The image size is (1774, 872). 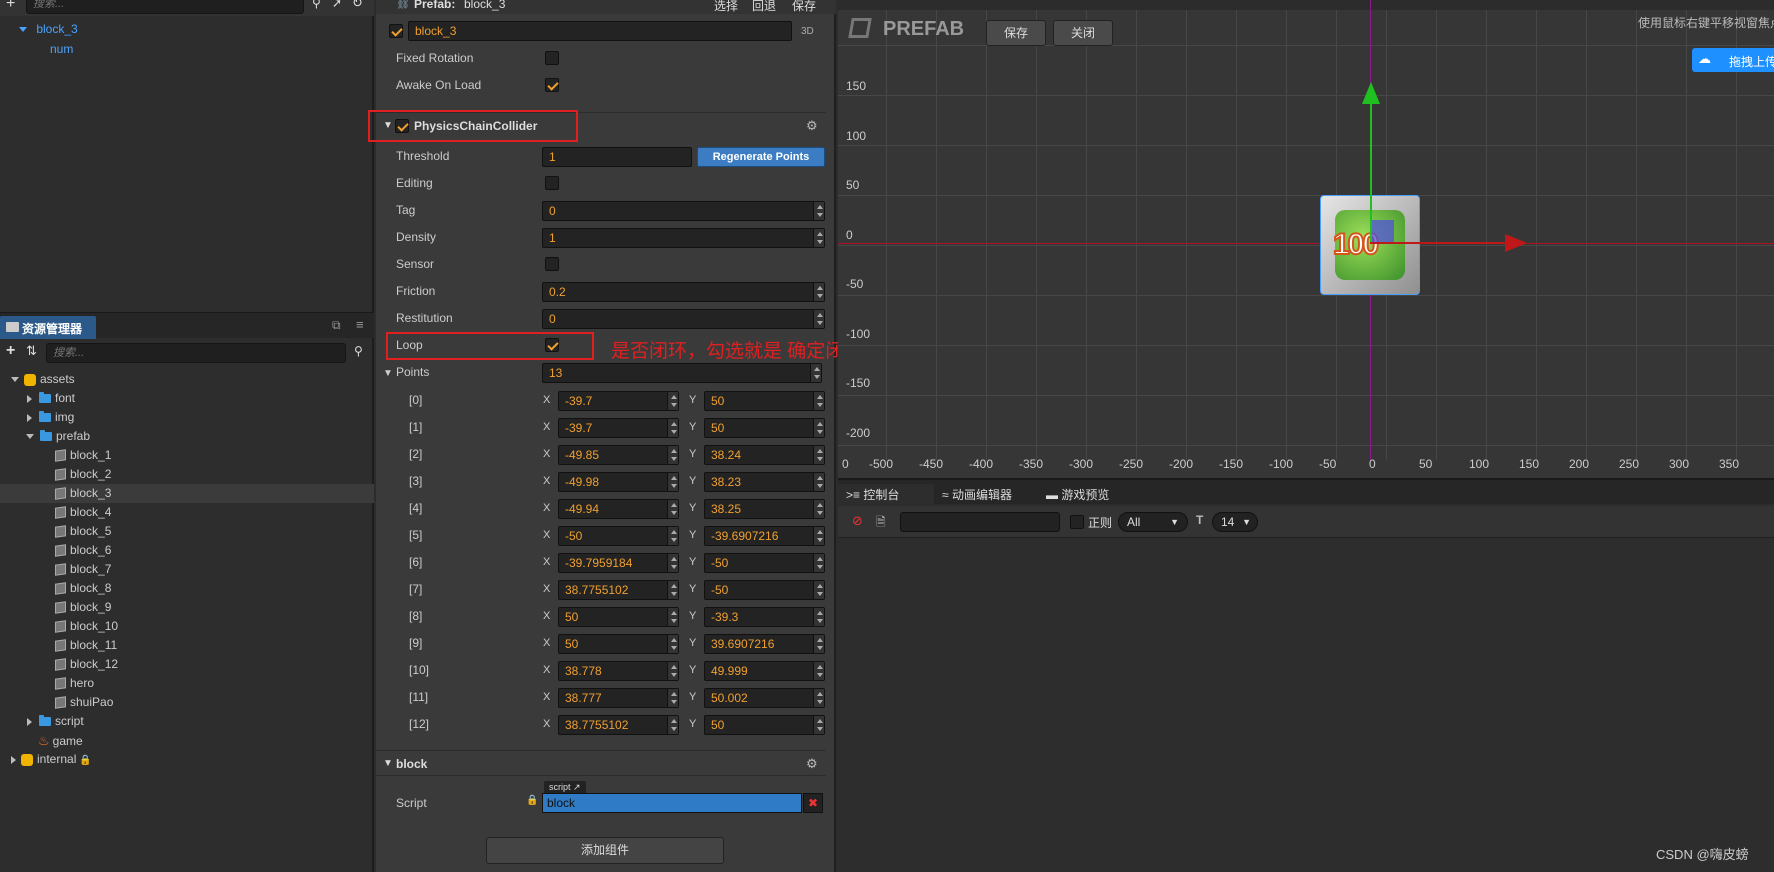 What do you see at coordinates (764, 671) in the screenshot?
I see `point-y-input: 49.999` at bounding box center [764, 671].